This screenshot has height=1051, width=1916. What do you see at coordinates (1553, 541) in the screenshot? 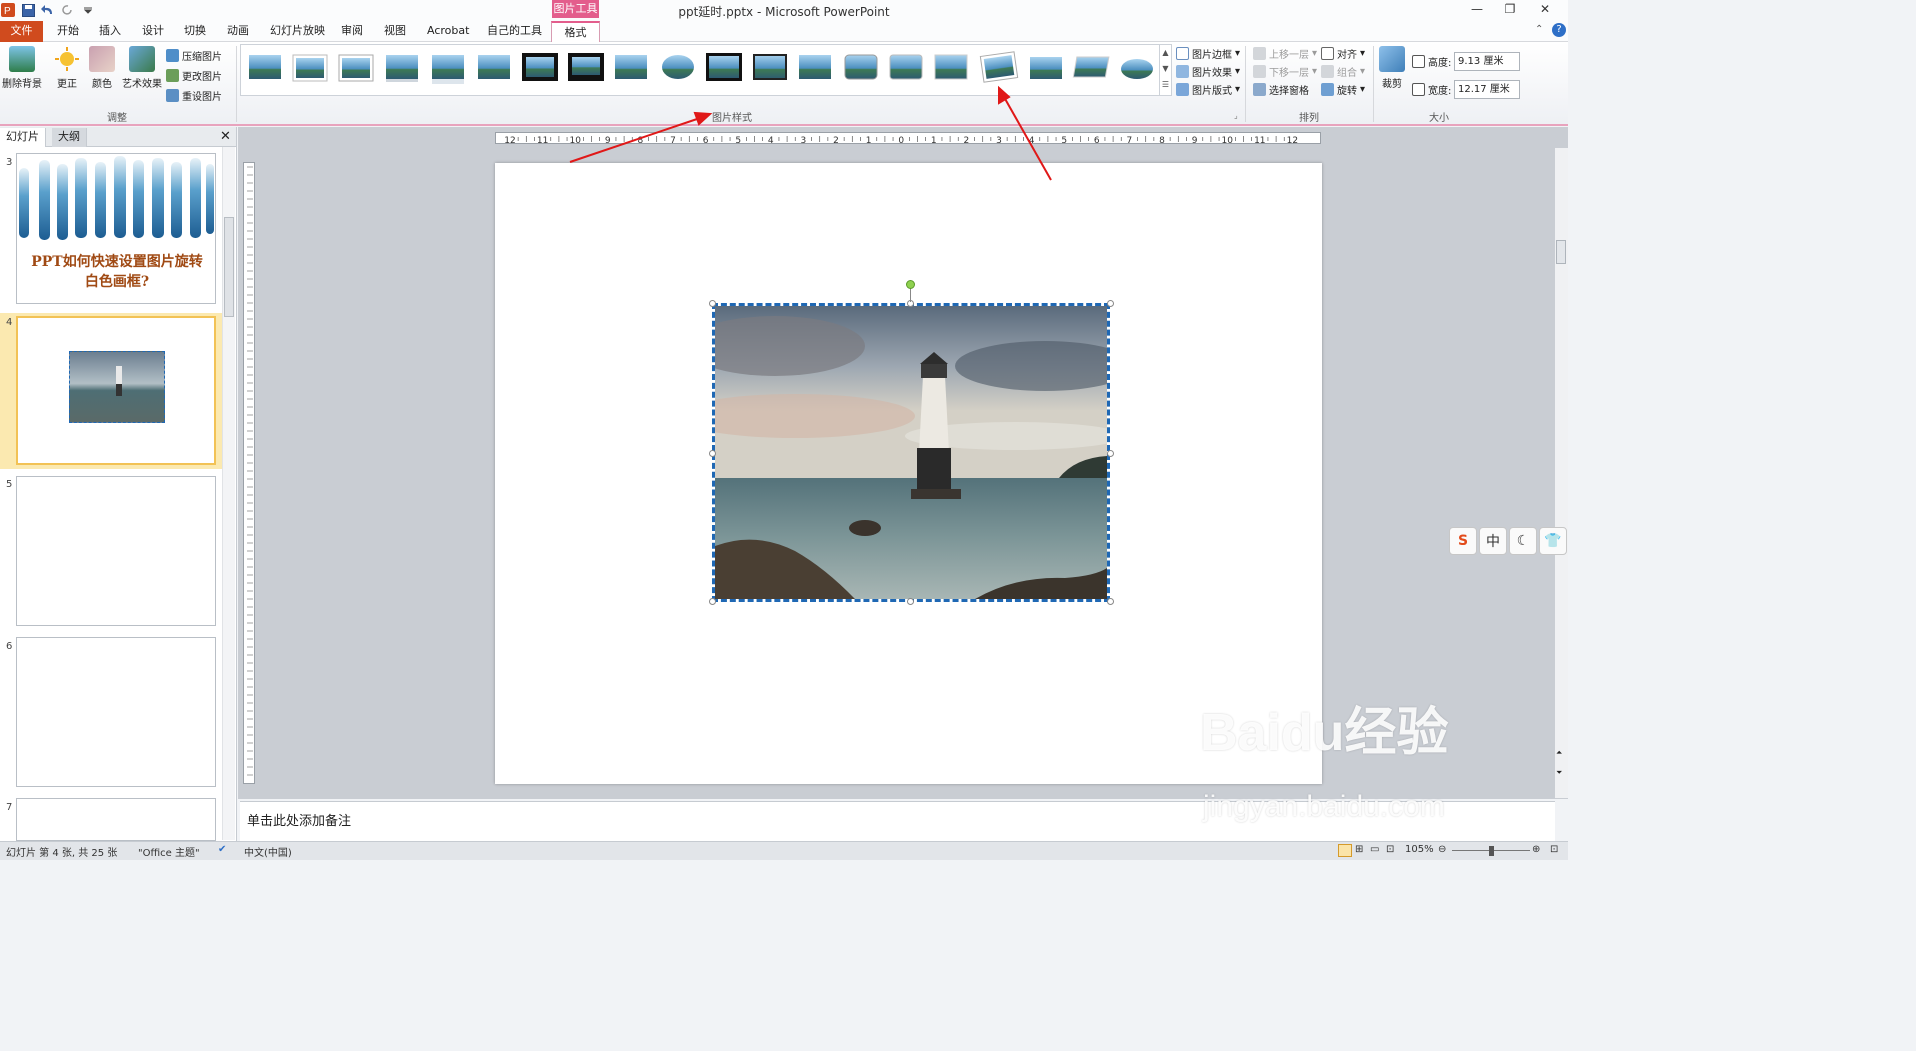
I see `shirt-icon: 👕` at bounding box center [1553, 541].